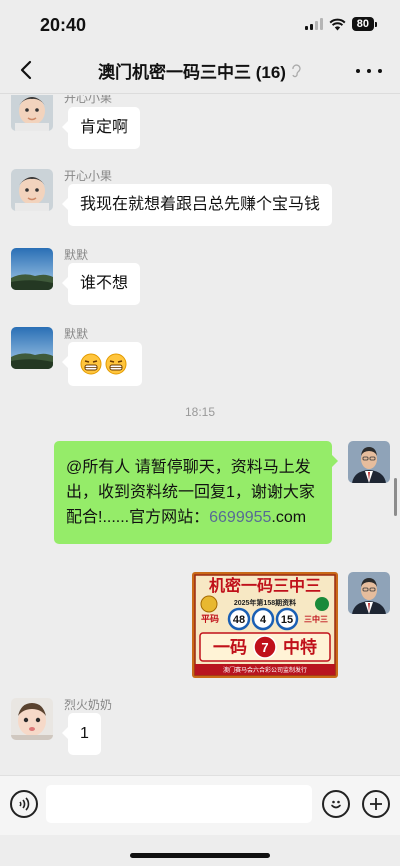 The width and height of the screenshot is (400, 866). I want to click on mute-ear-icon, so click(296, 70).